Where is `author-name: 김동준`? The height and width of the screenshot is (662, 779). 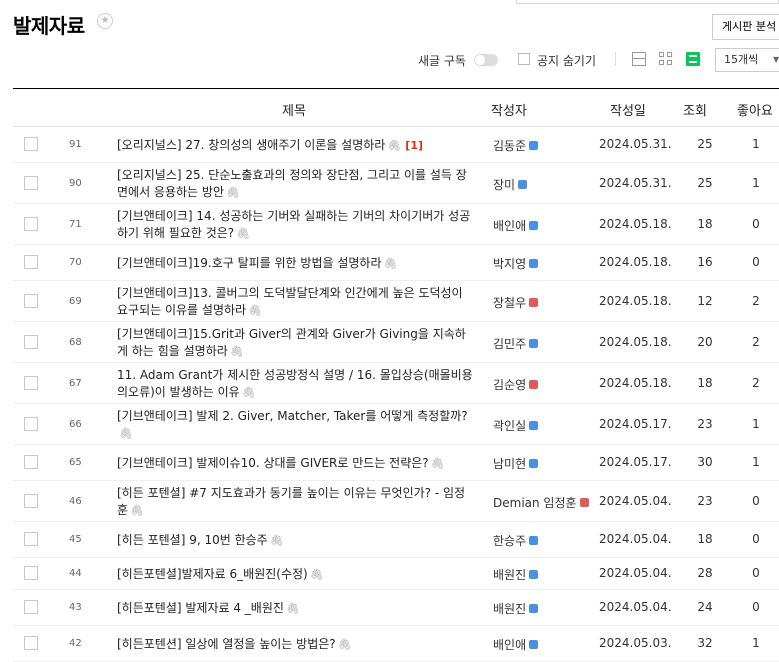 author-name: 김동준 is located at coordinates (516, 145).